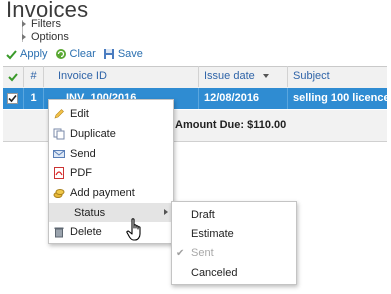 Image resolution: width=391 pixels, height=294 pixels. I want to click on menu-item-edit: Edit, so click(111, 113).